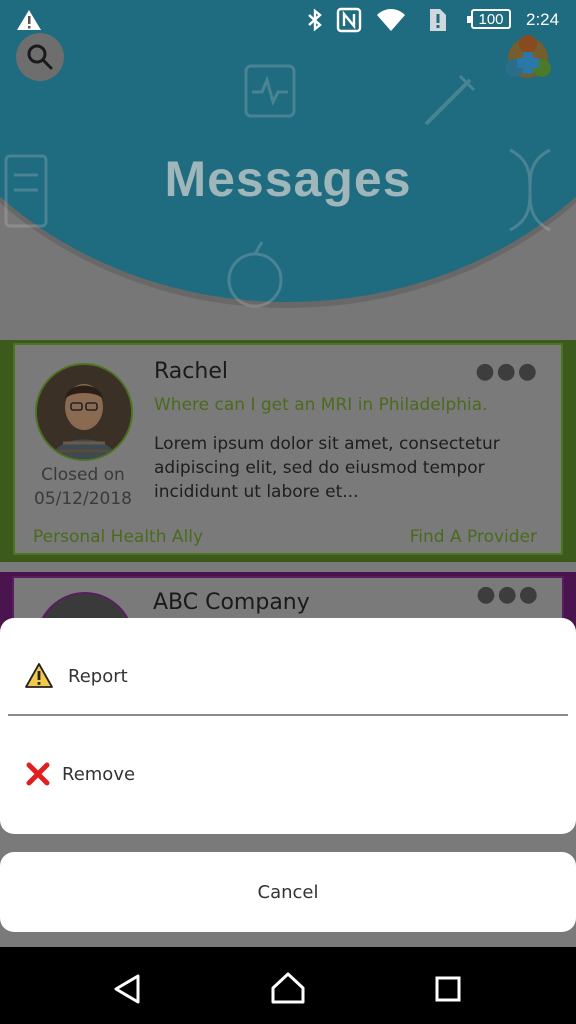  What do you see at coordinates (321, 405) in the screenshot?
I see `message-subject: Where can I get an MRI in Philadelphia.` at bounding box center [321, 405].